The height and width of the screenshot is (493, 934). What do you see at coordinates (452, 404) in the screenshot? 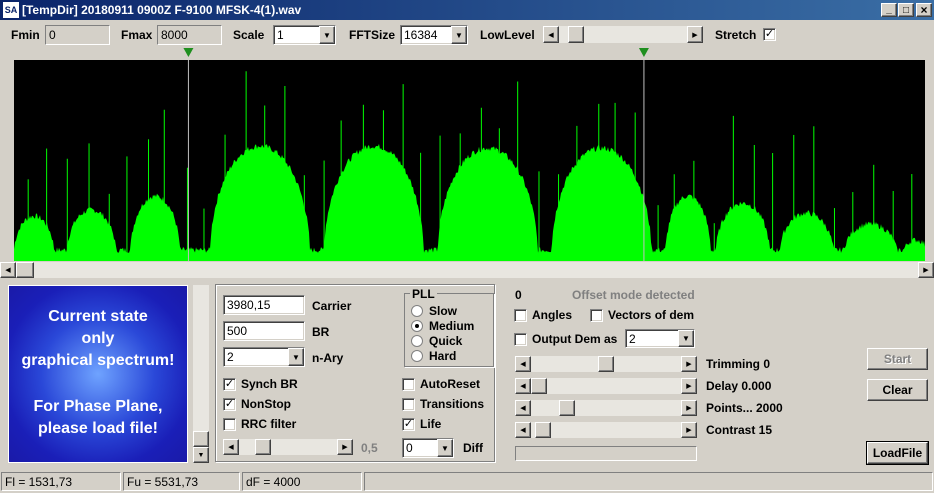
I see `transitions-label: Transitions` at bounding box center [452, 404].